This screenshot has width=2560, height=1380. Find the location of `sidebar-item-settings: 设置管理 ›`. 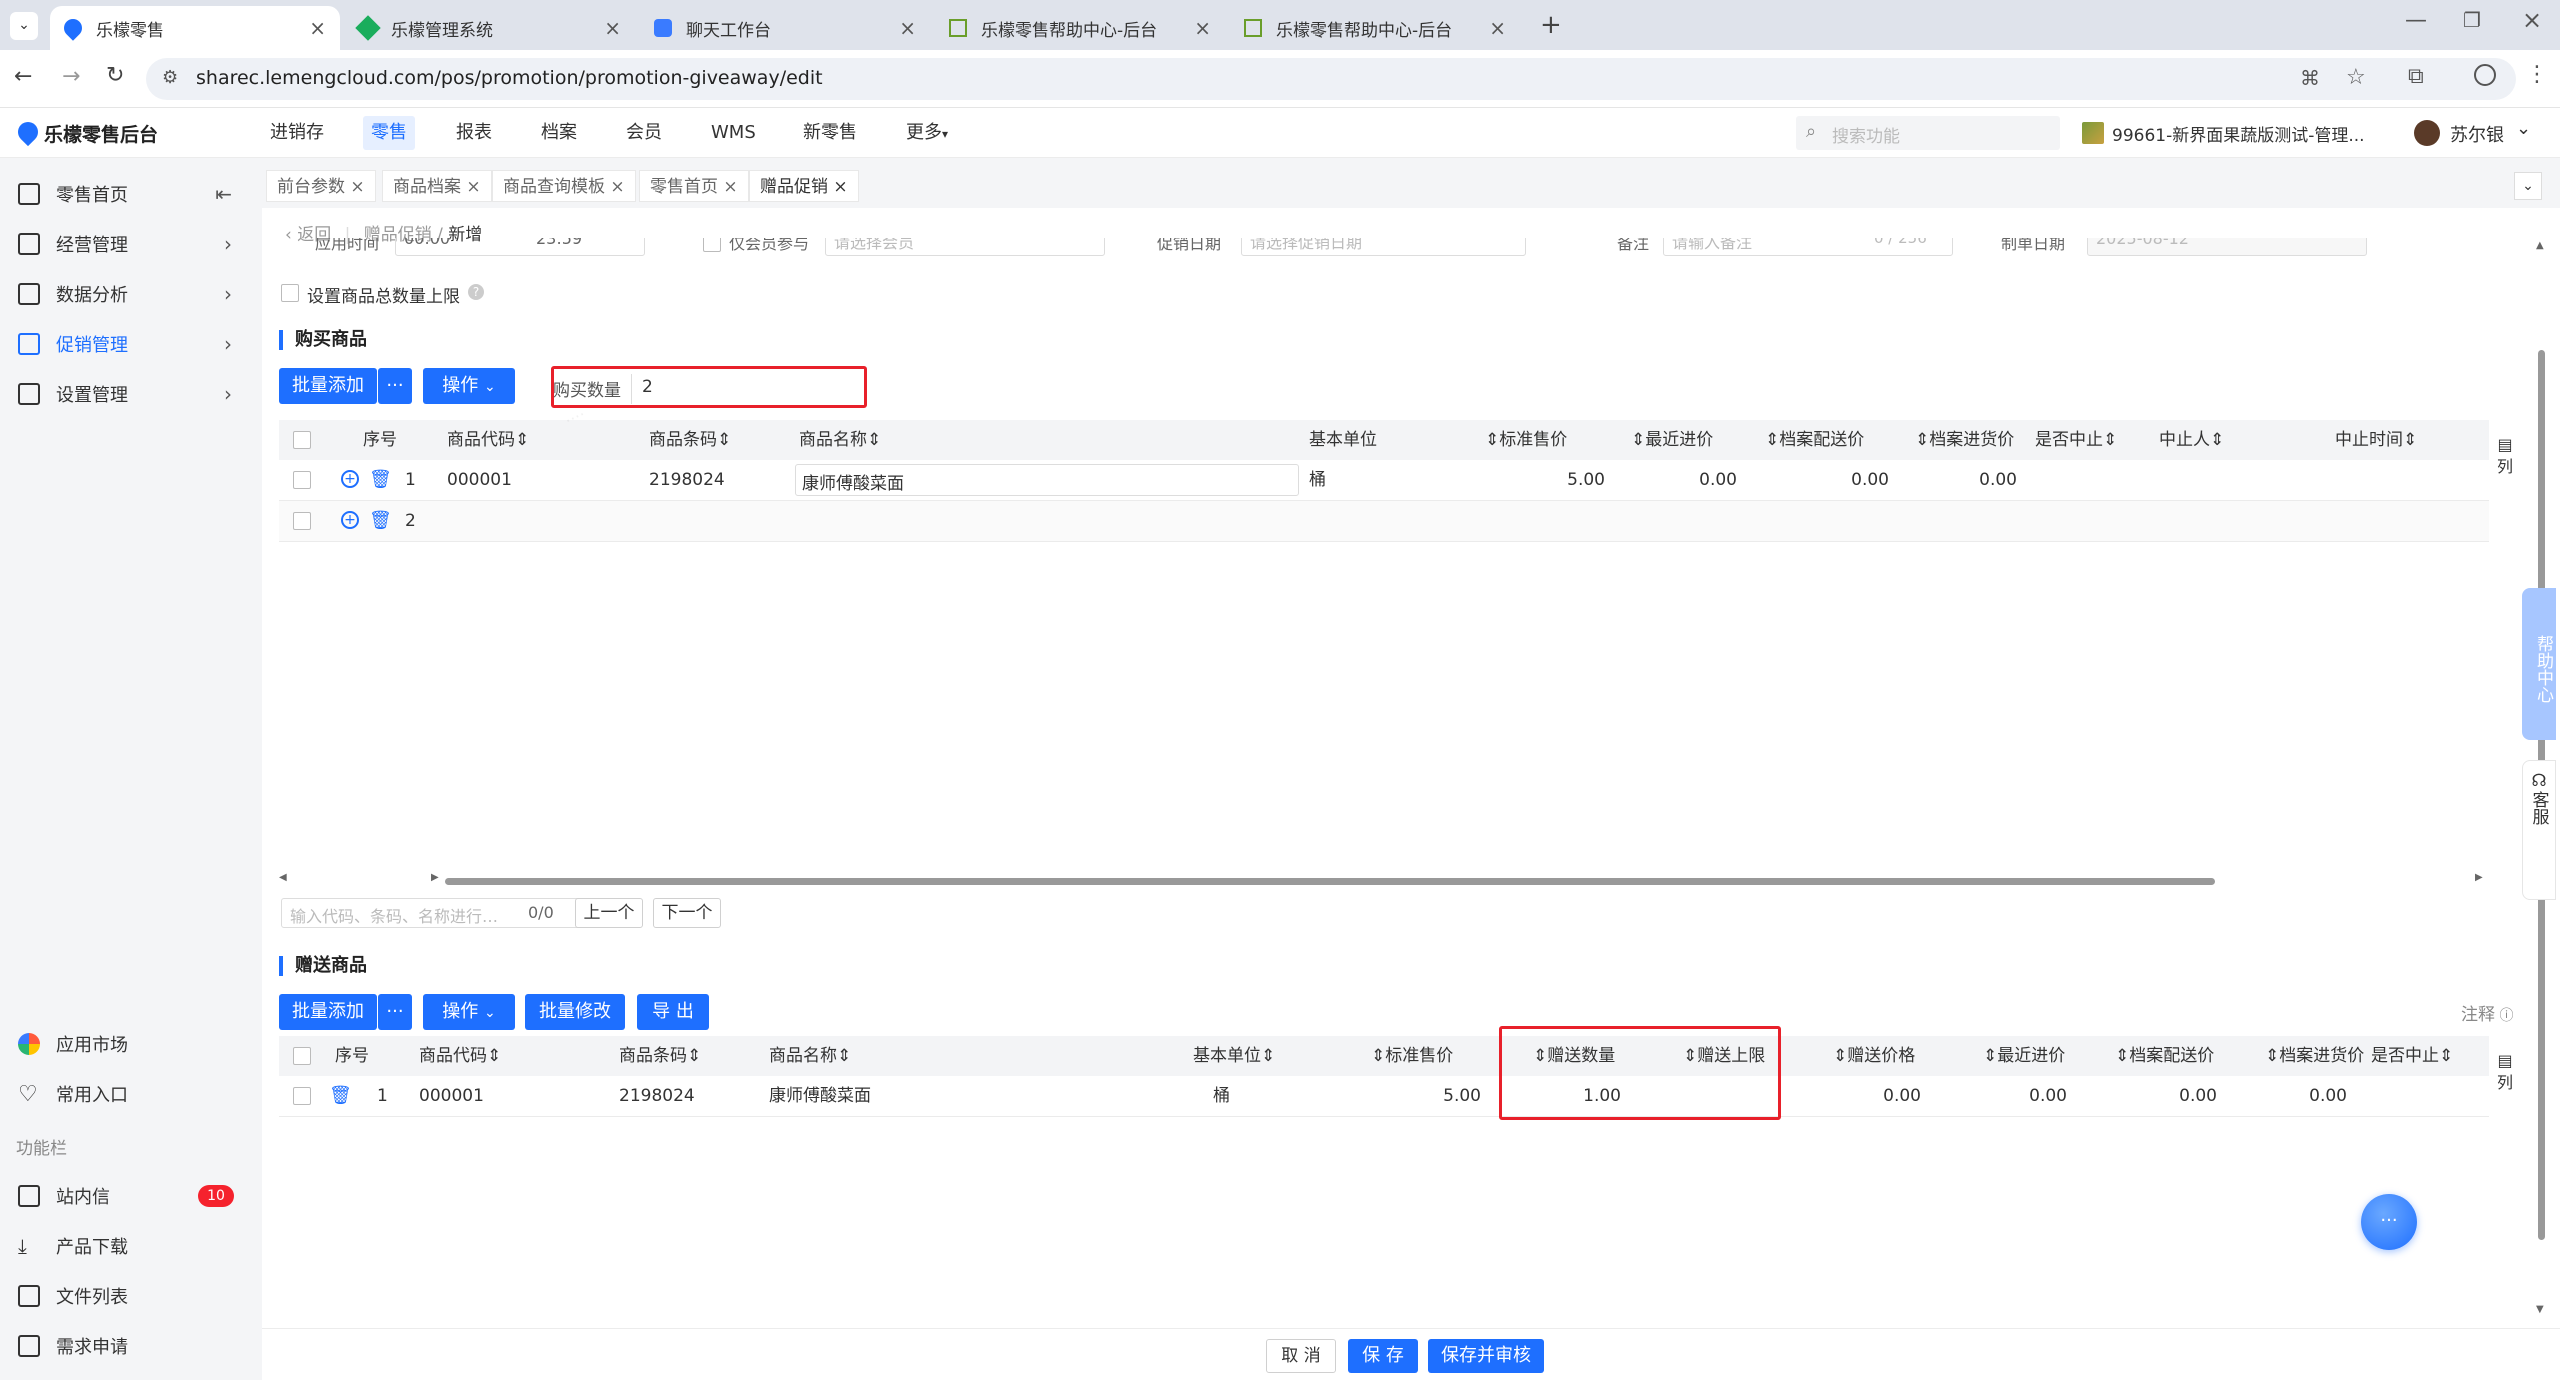

sidebar-item-settings: 设置管理 › is located at coordinates (131, 394).